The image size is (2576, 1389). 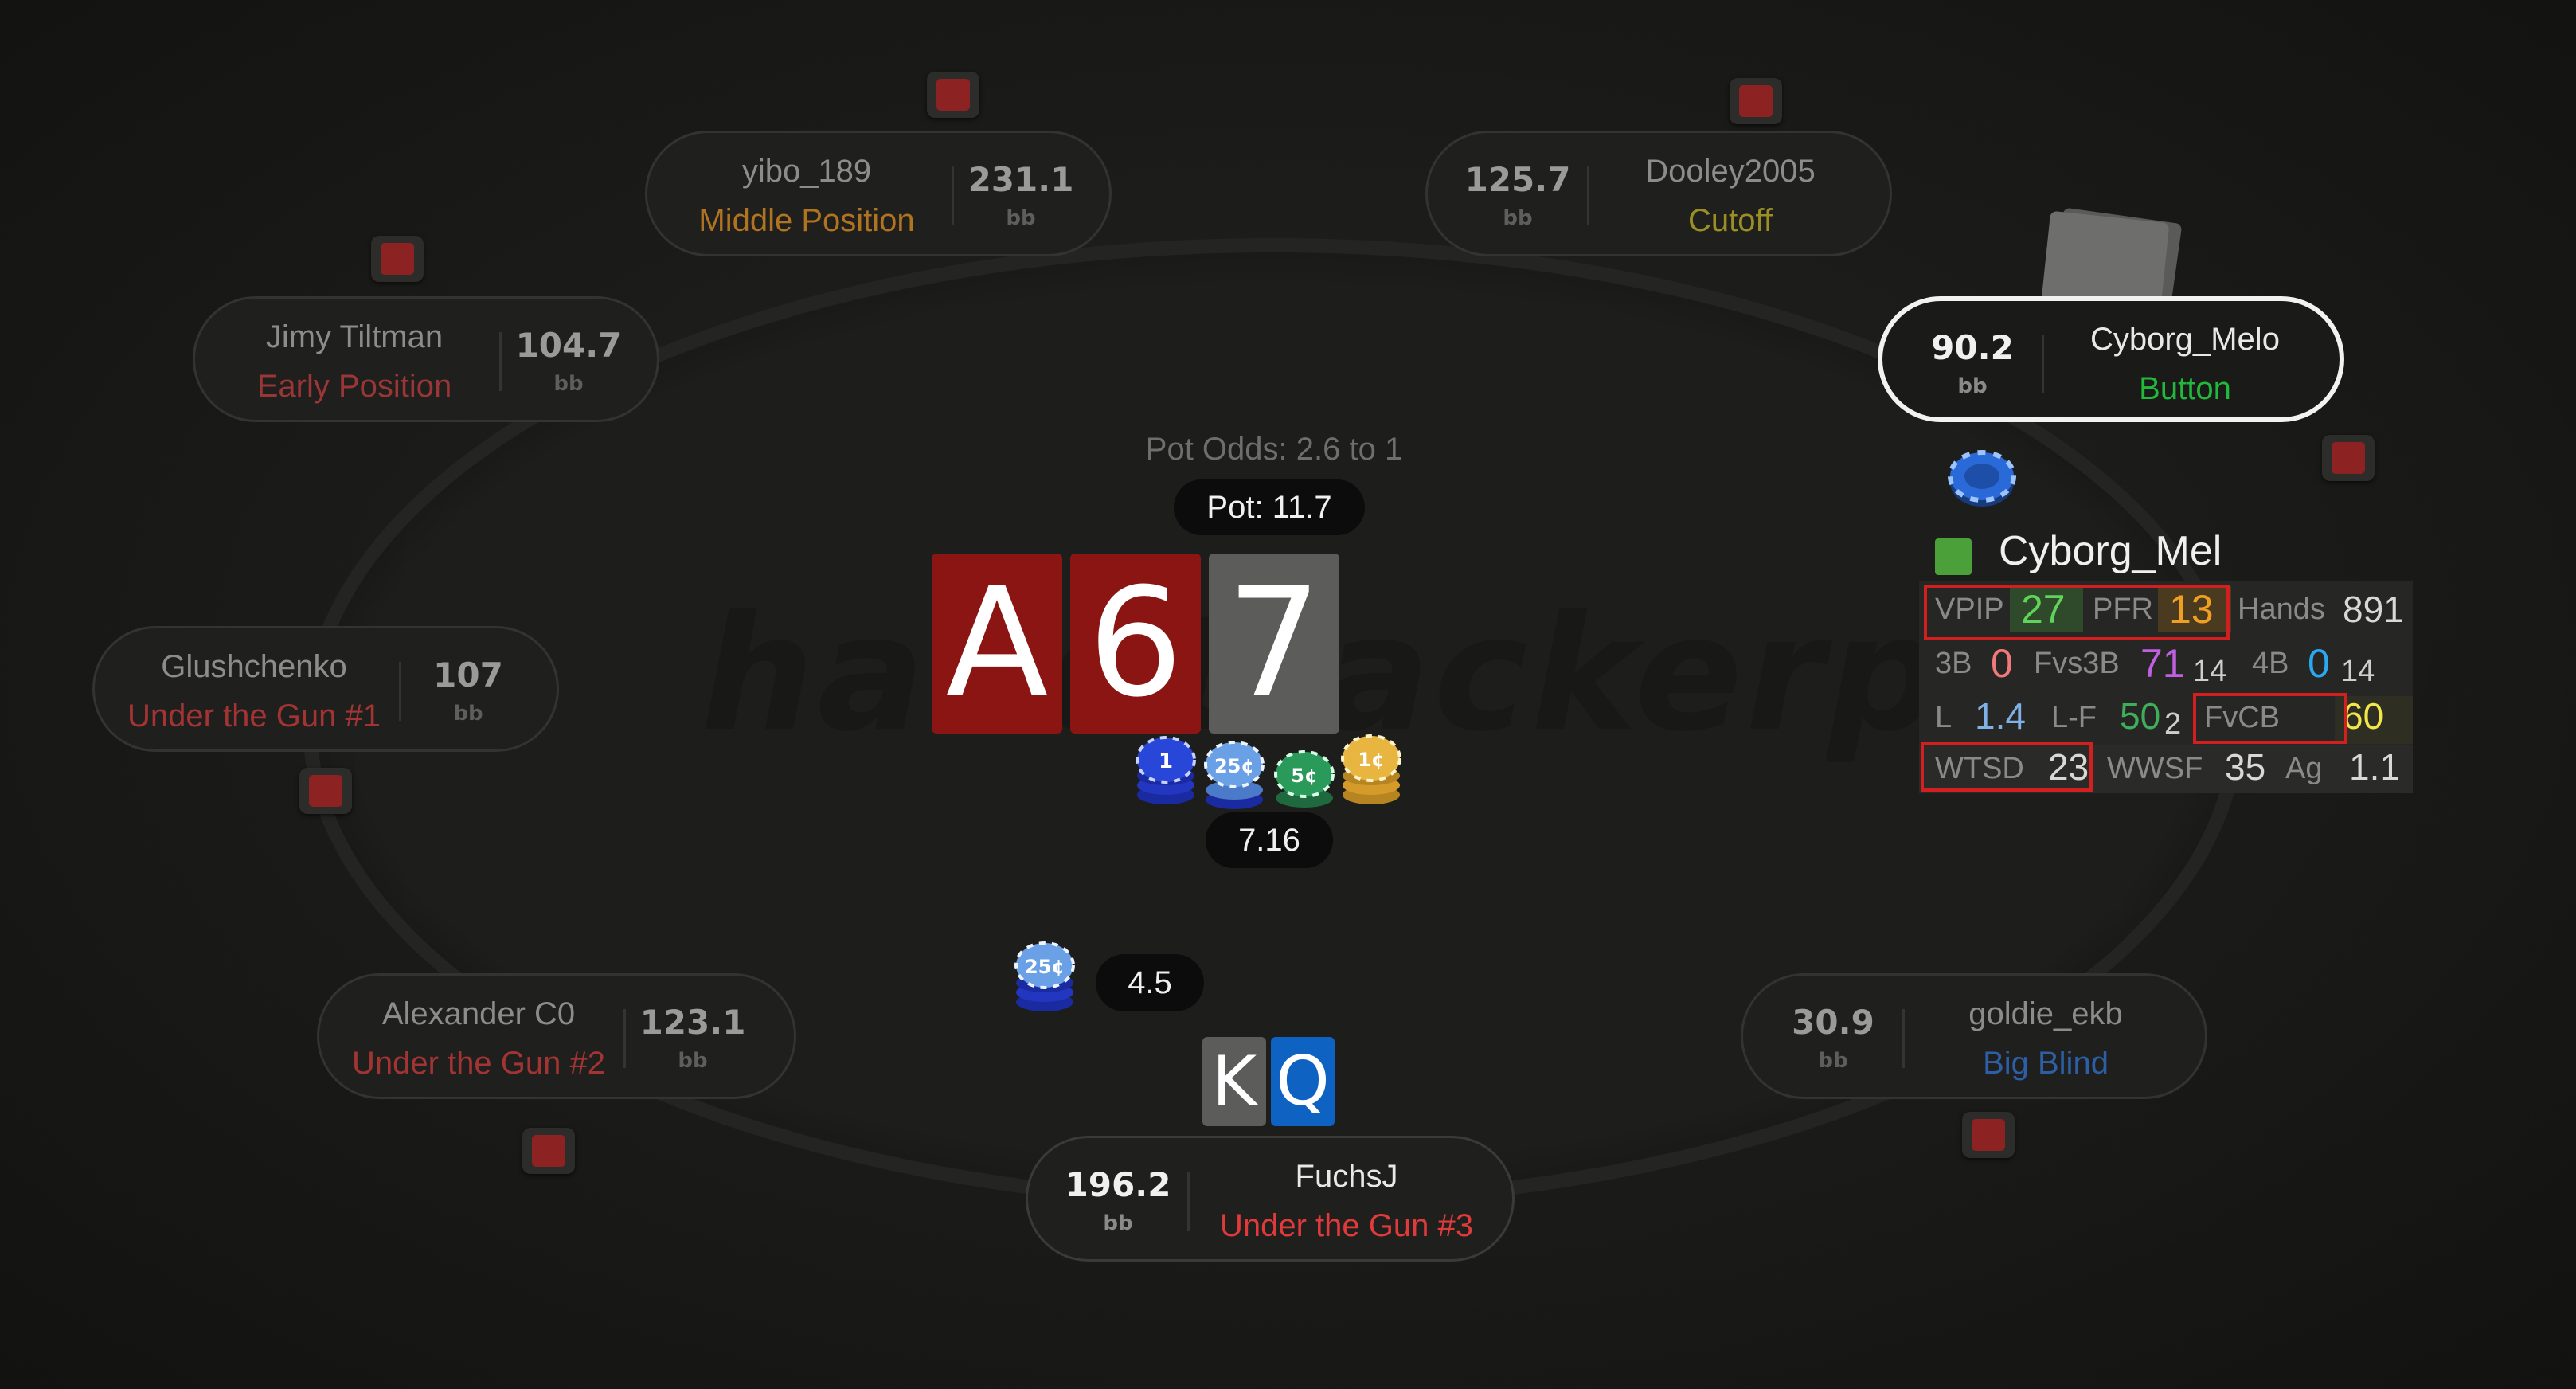 I want to click on hud-lf-count: 2, so click(x=2173, y=724).